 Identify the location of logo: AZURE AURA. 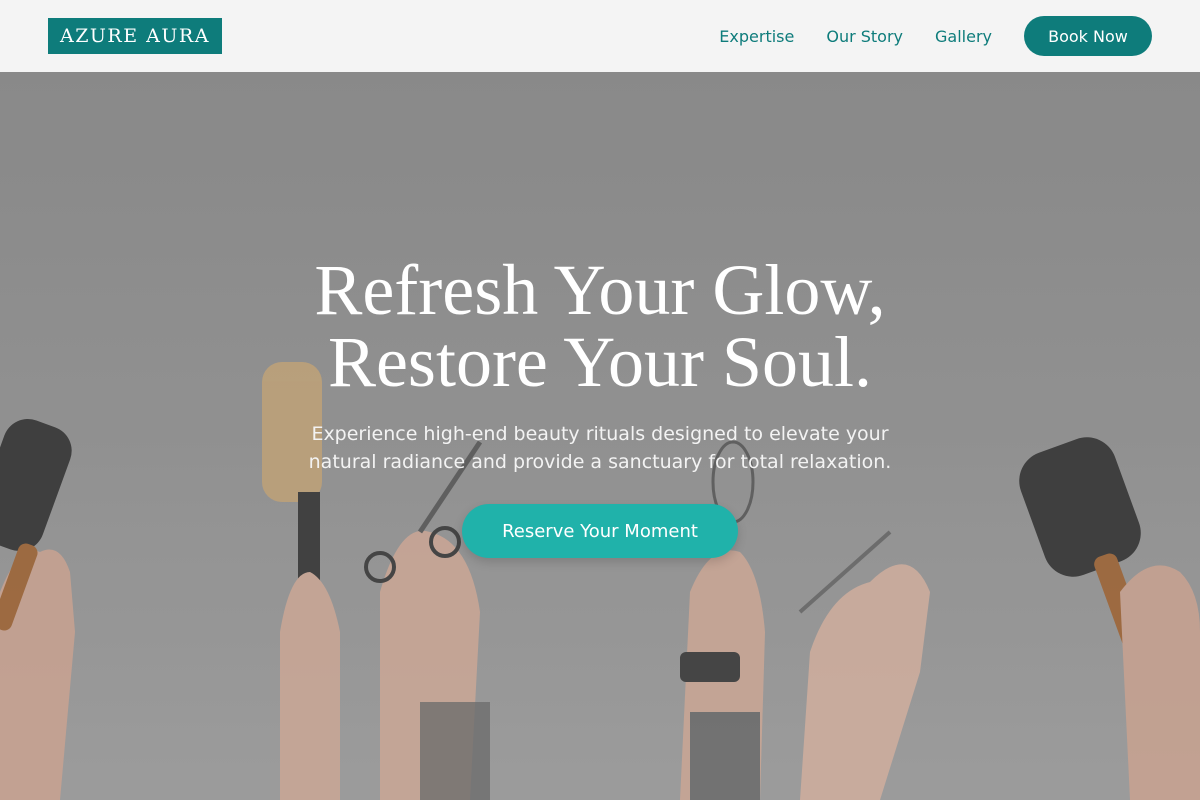
(135, 36).